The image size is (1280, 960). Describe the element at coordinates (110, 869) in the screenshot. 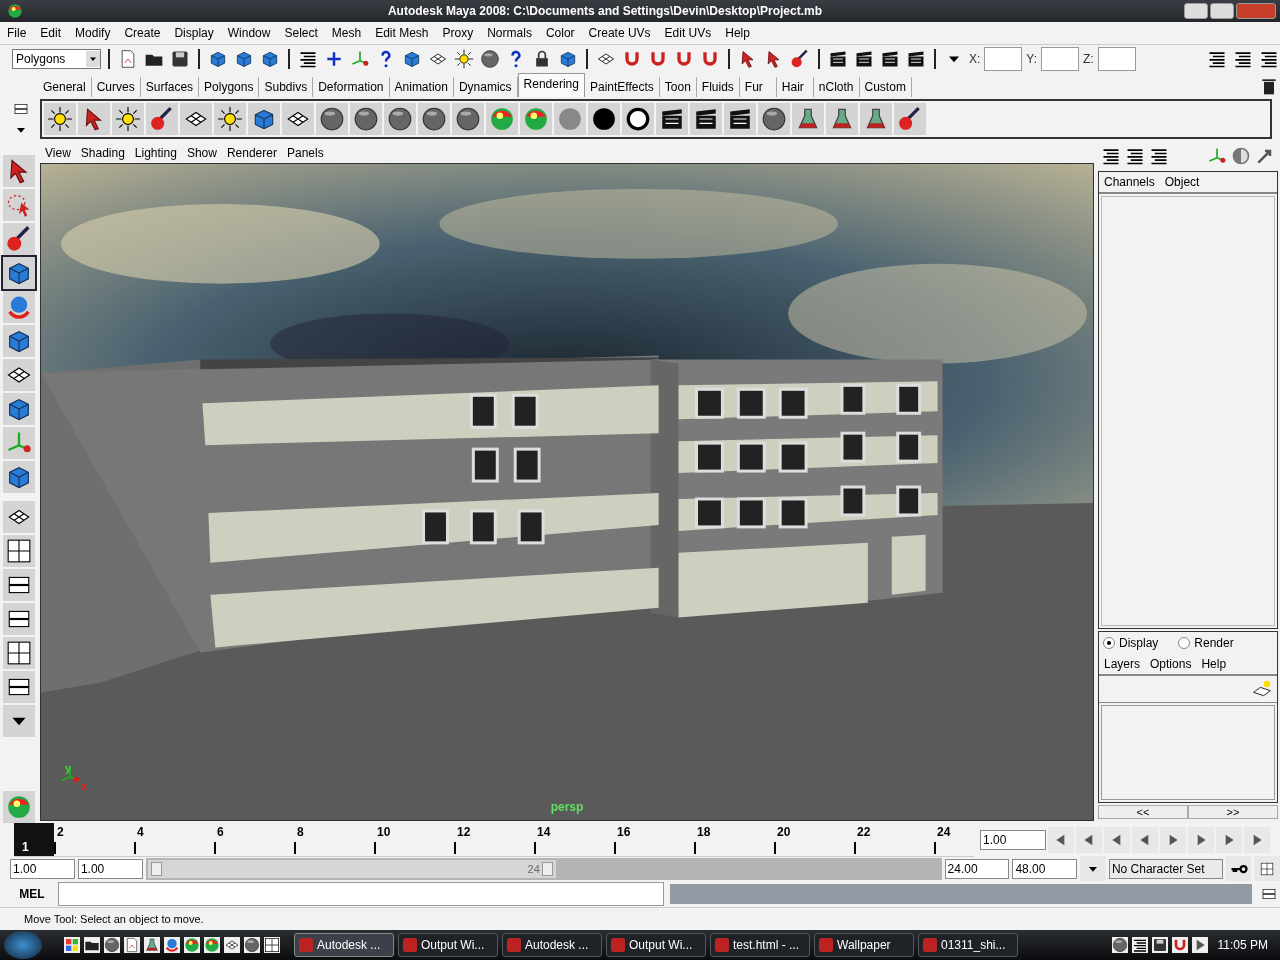

I see `range-start-field: 1.00` at that location.